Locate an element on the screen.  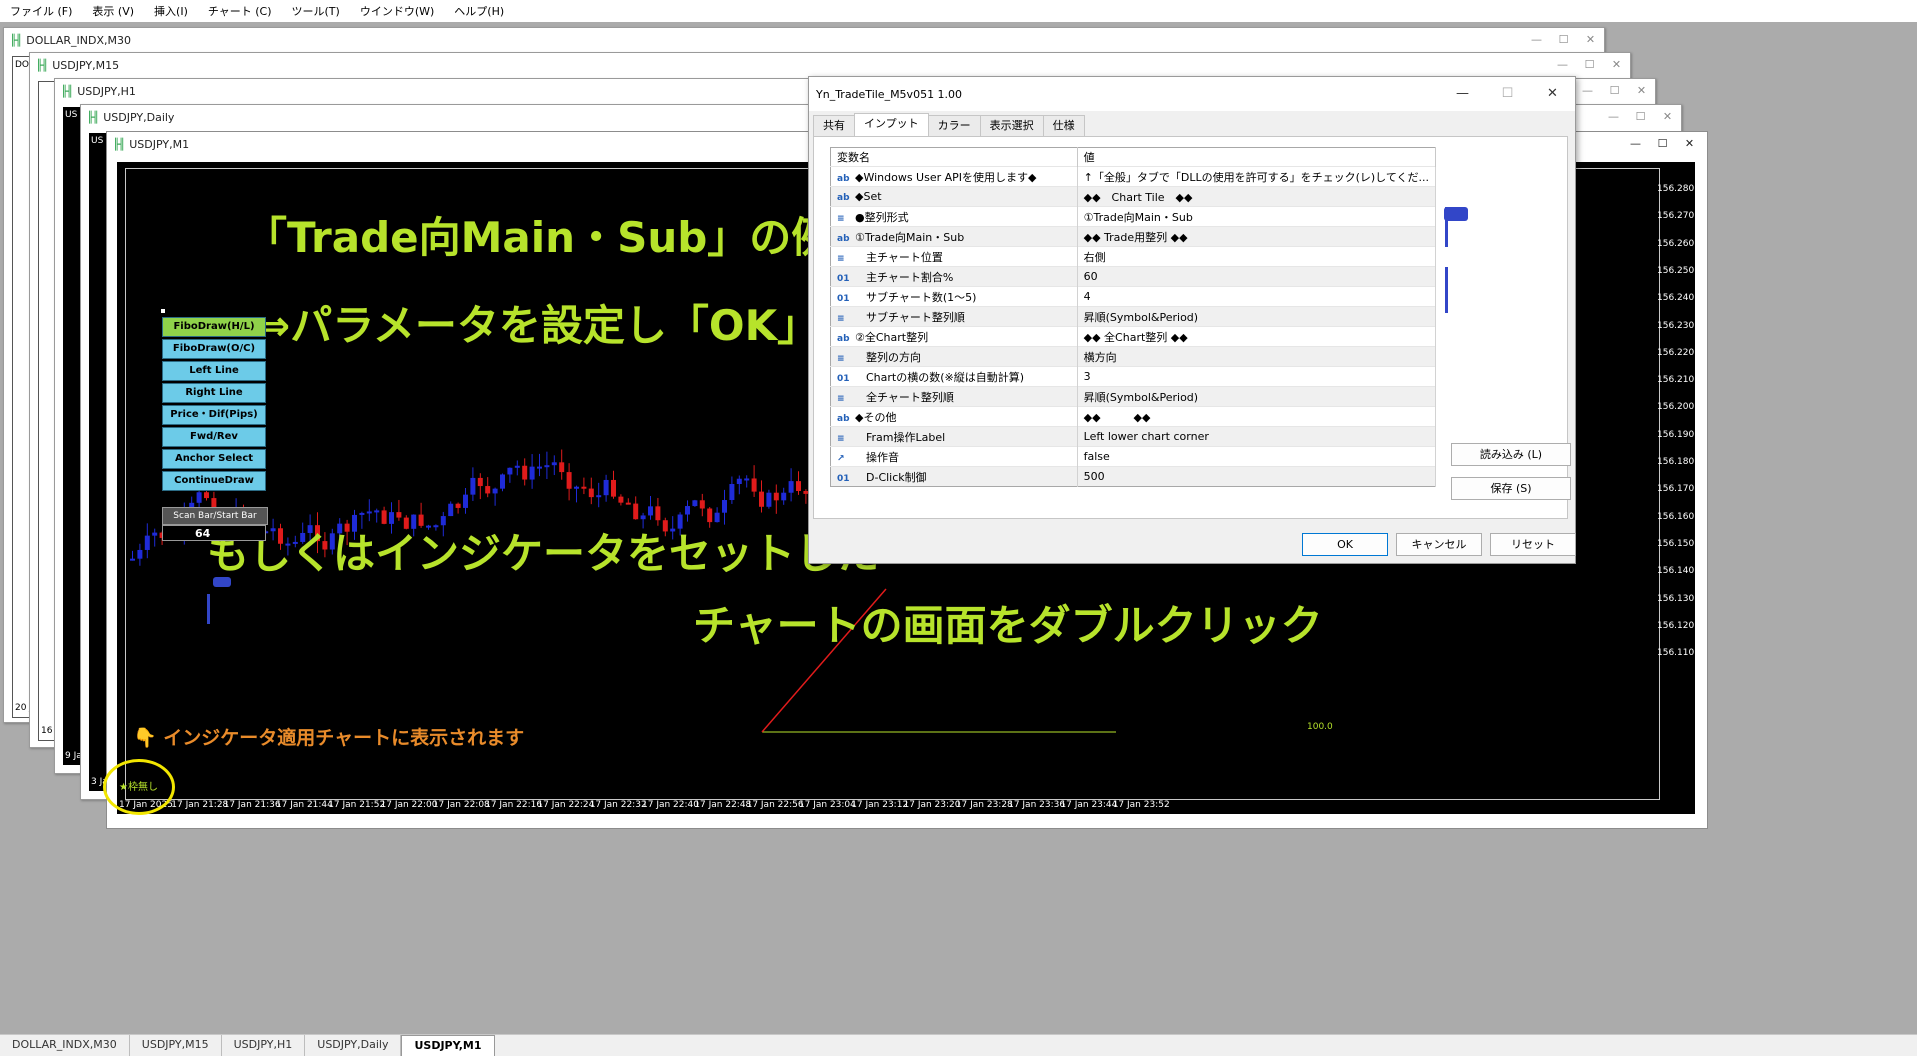
parameter-row: 01 Chartの横の数(※縦は自動計算) 3 is located at coordinates (1133, 376).